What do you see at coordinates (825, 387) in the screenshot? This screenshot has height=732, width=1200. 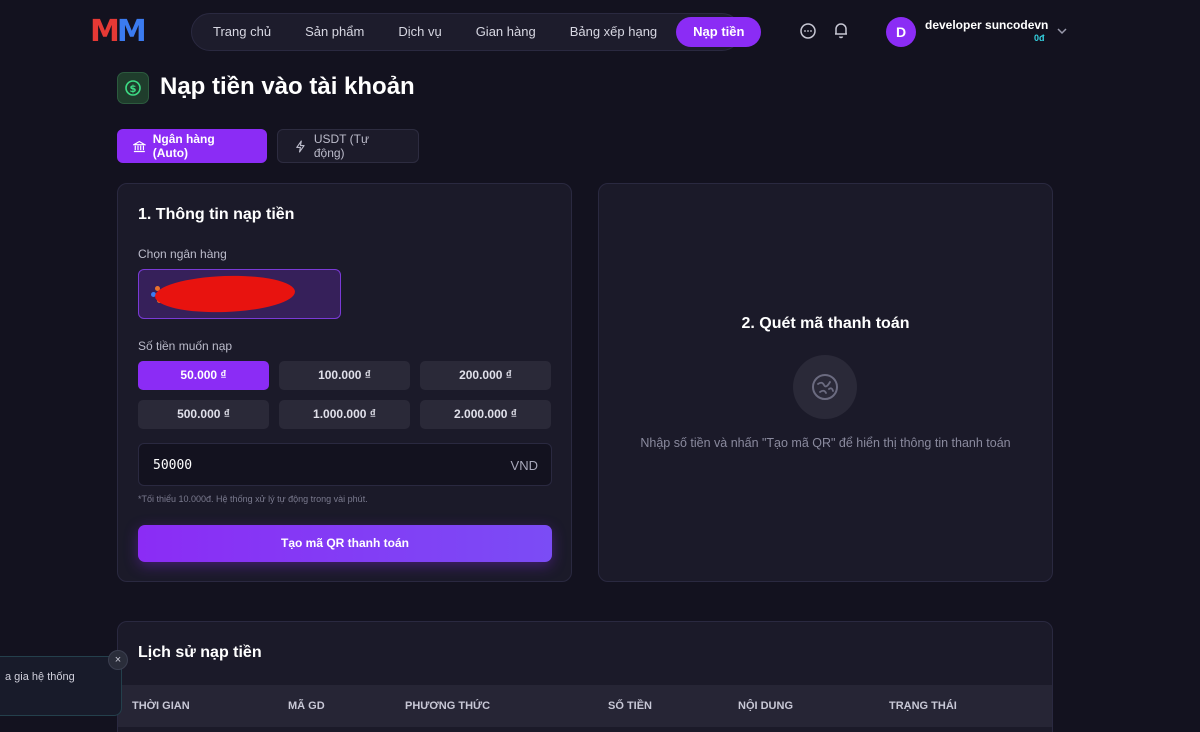 I see `qr-placeholder-icon` at bounding box center [825, 387].